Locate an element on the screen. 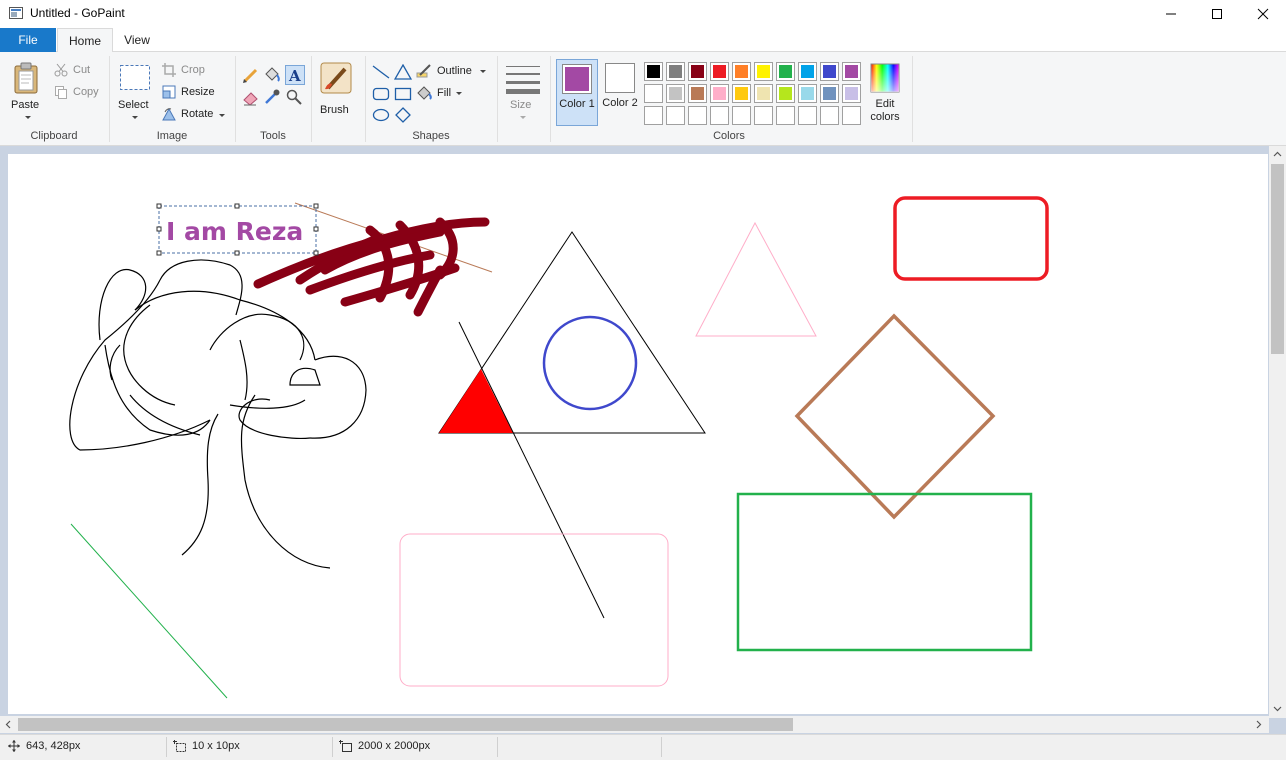 Image resolution: width=1286 pixels, height=760 pixels. minimize-button is located at coordinates (1171, 14).